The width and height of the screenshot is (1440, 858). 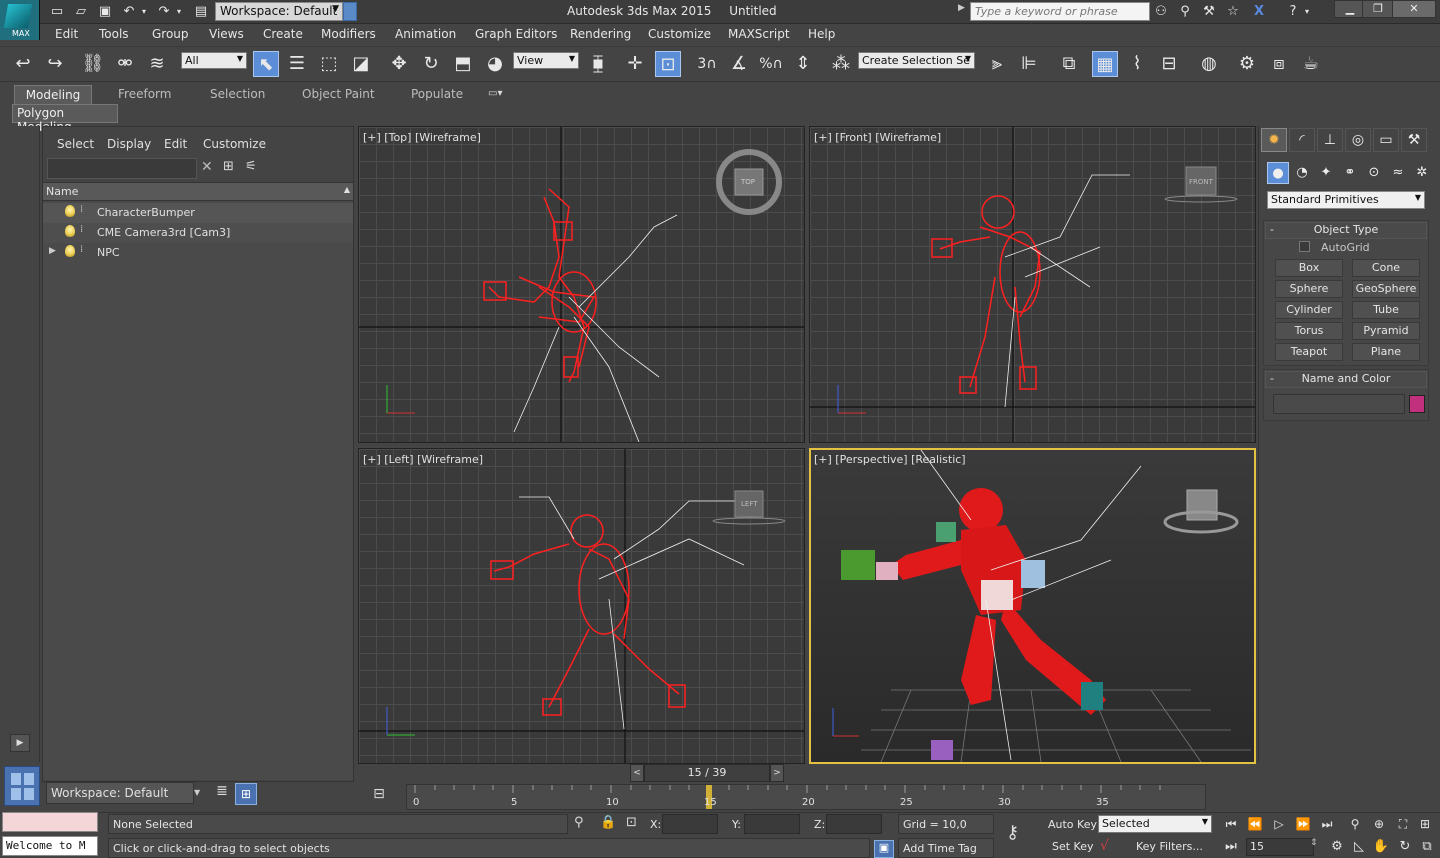 I want to click on help-icon: ?, so click(x=1293, y=12).